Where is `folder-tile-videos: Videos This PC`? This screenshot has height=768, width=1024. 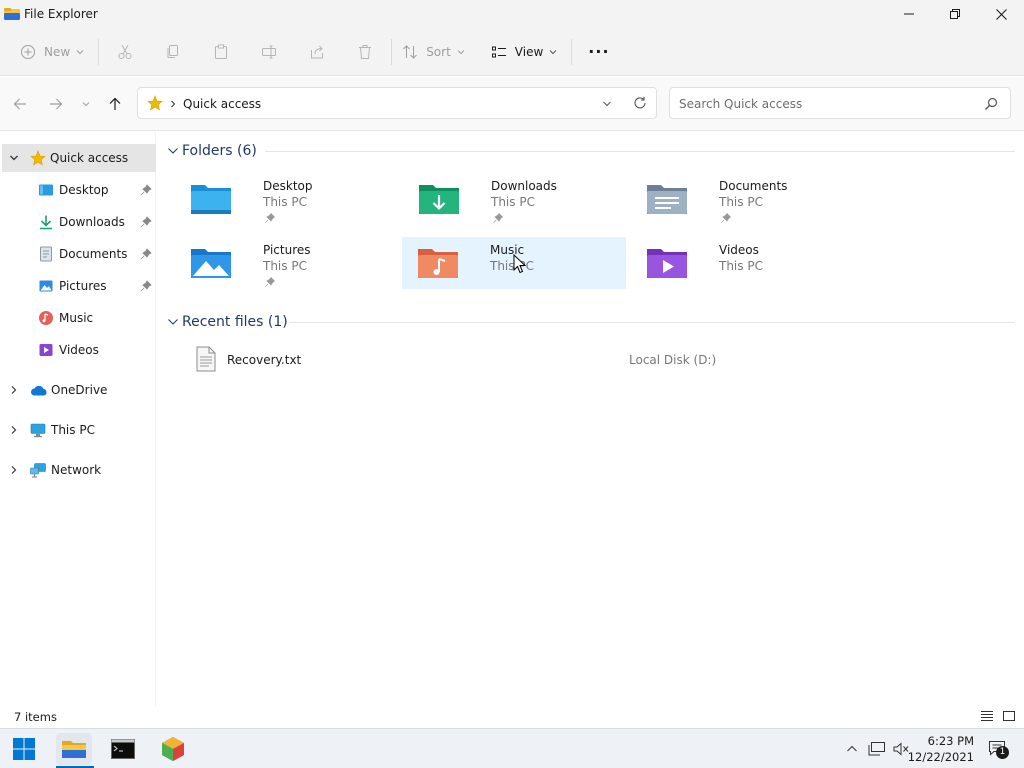
folder-tile-videos: Videos This PC is located at coordinates (743, 263).